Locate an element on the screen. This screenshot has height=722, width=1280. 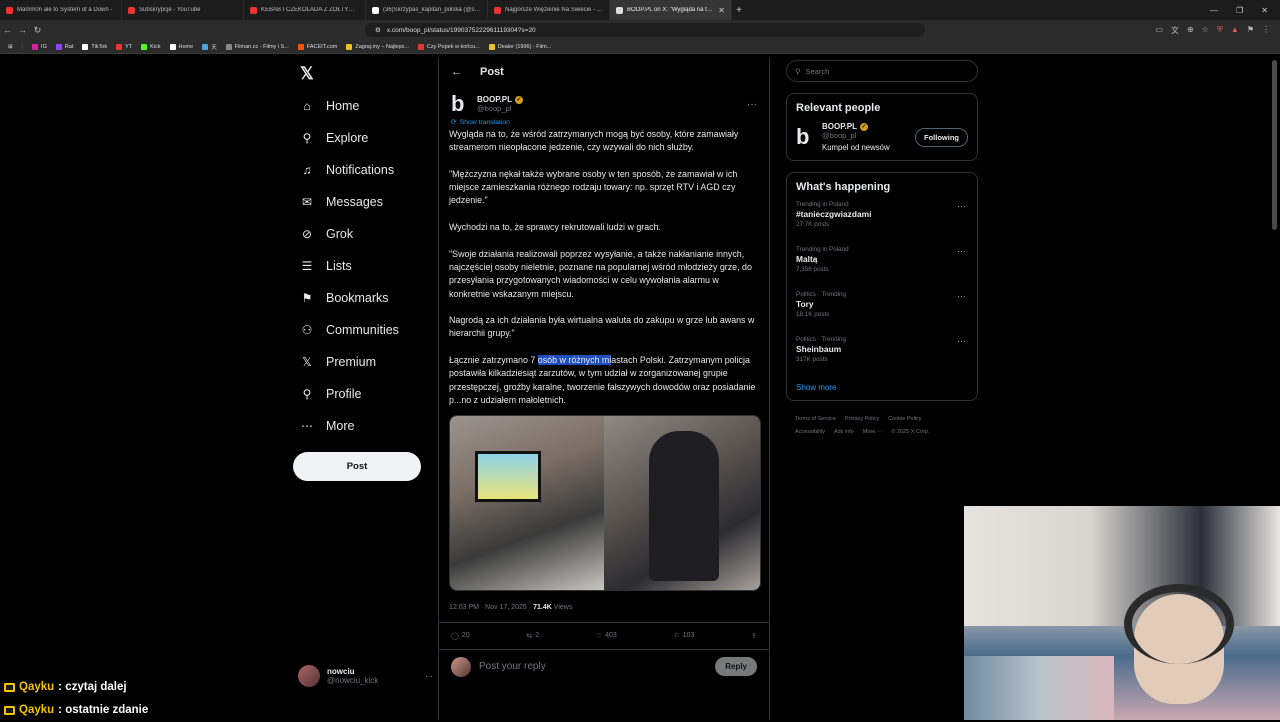
close-tab-icon: ✕ is located at coordinates (721, 10).